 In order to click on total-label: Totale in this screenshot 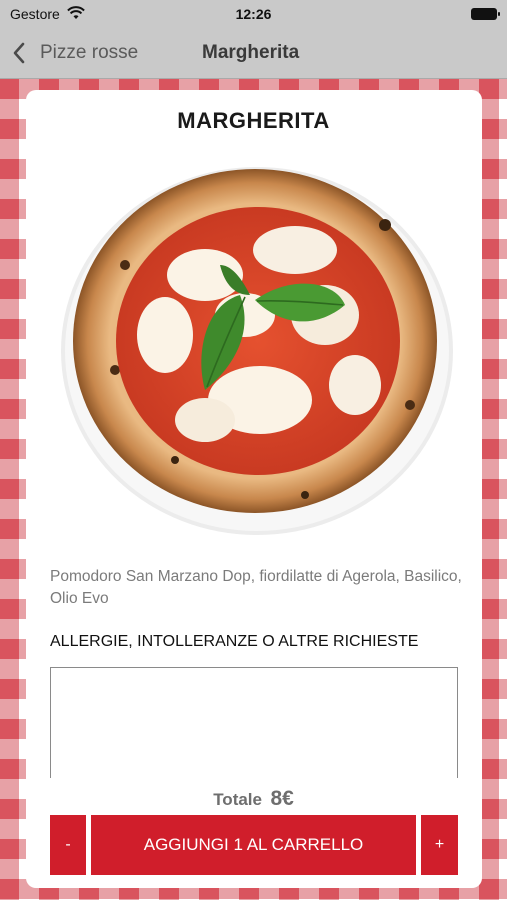, I will do `click(237, 799)`.